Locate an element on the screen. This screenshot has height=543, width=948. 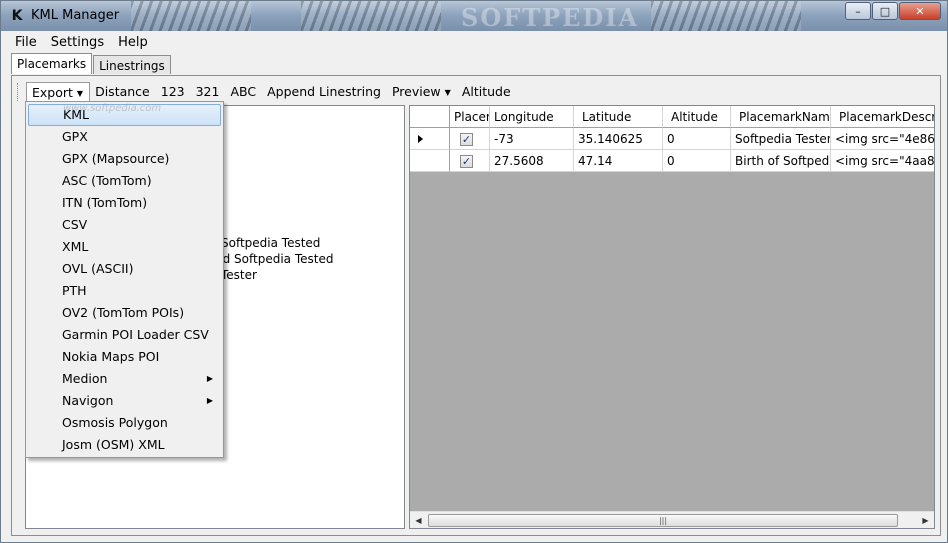
description-cell: <img src="4aa8.jpg" is located at coordinates (882, 161).